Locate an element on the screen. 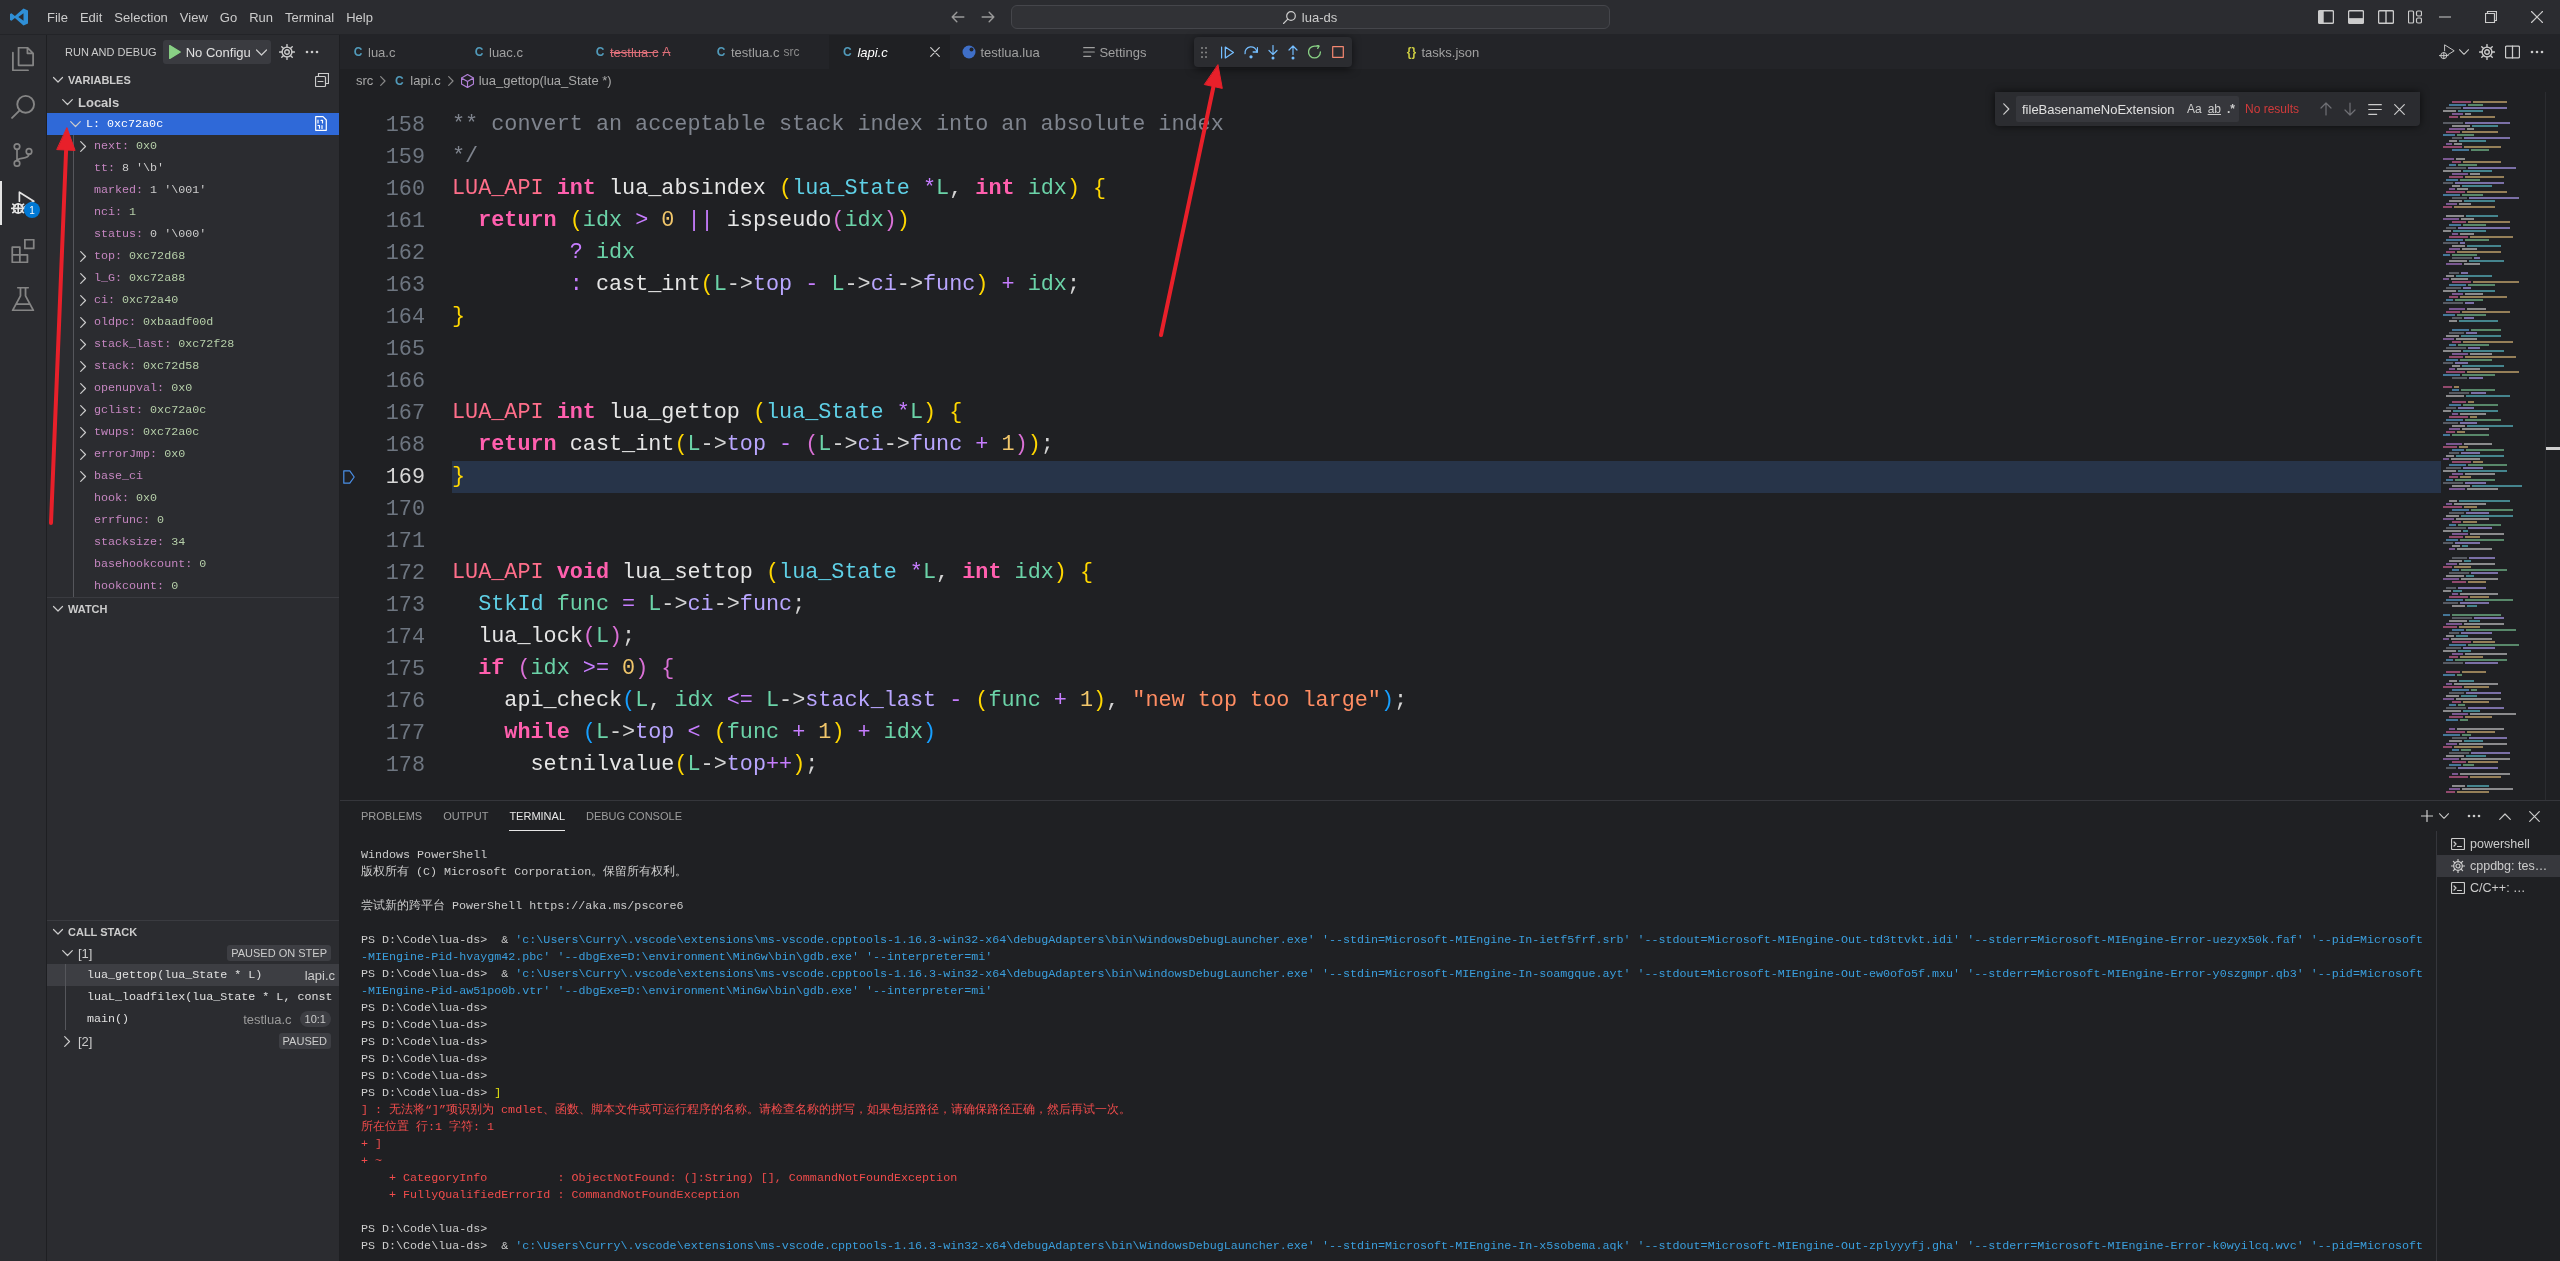 The height and width of the screenshot is (1261, 2560). arrow-up-icon is located at coordinates (2326, 109).